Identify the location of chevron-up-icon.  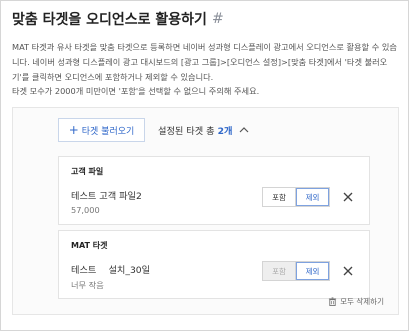
(244, 130).